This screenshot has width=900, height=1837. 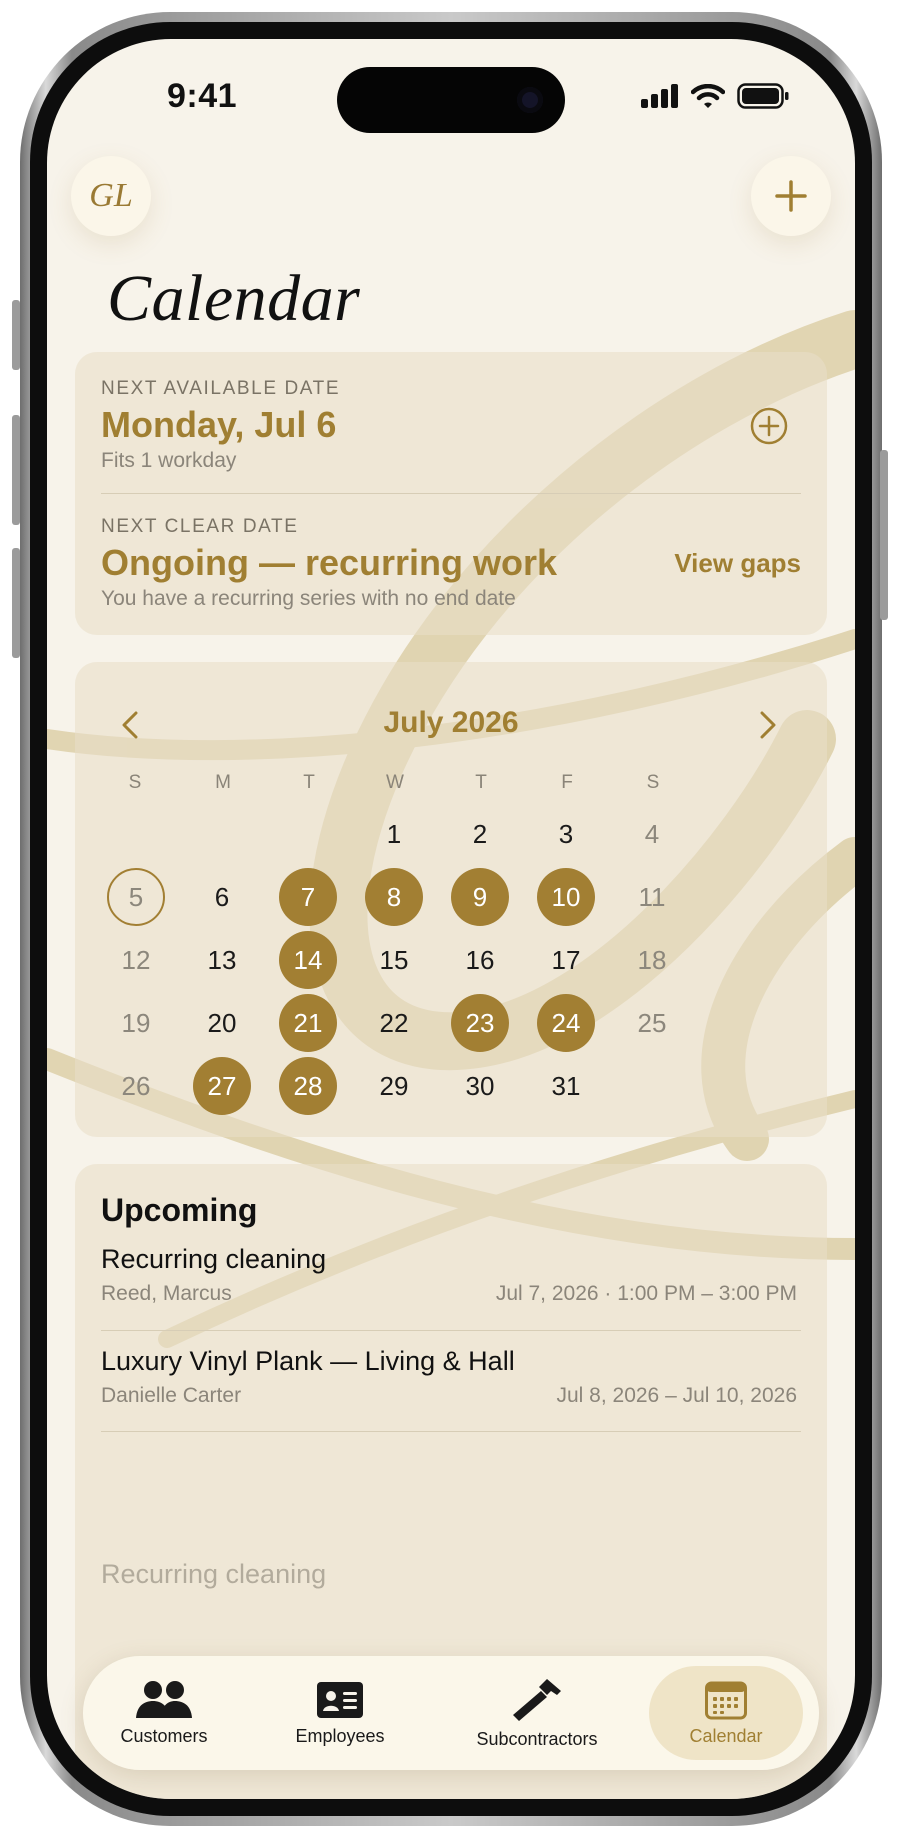 What do you see at coordinates (308, 1086) in the screenshot?
I see `calendar-day: 28` at bounding box center [308, 1086].